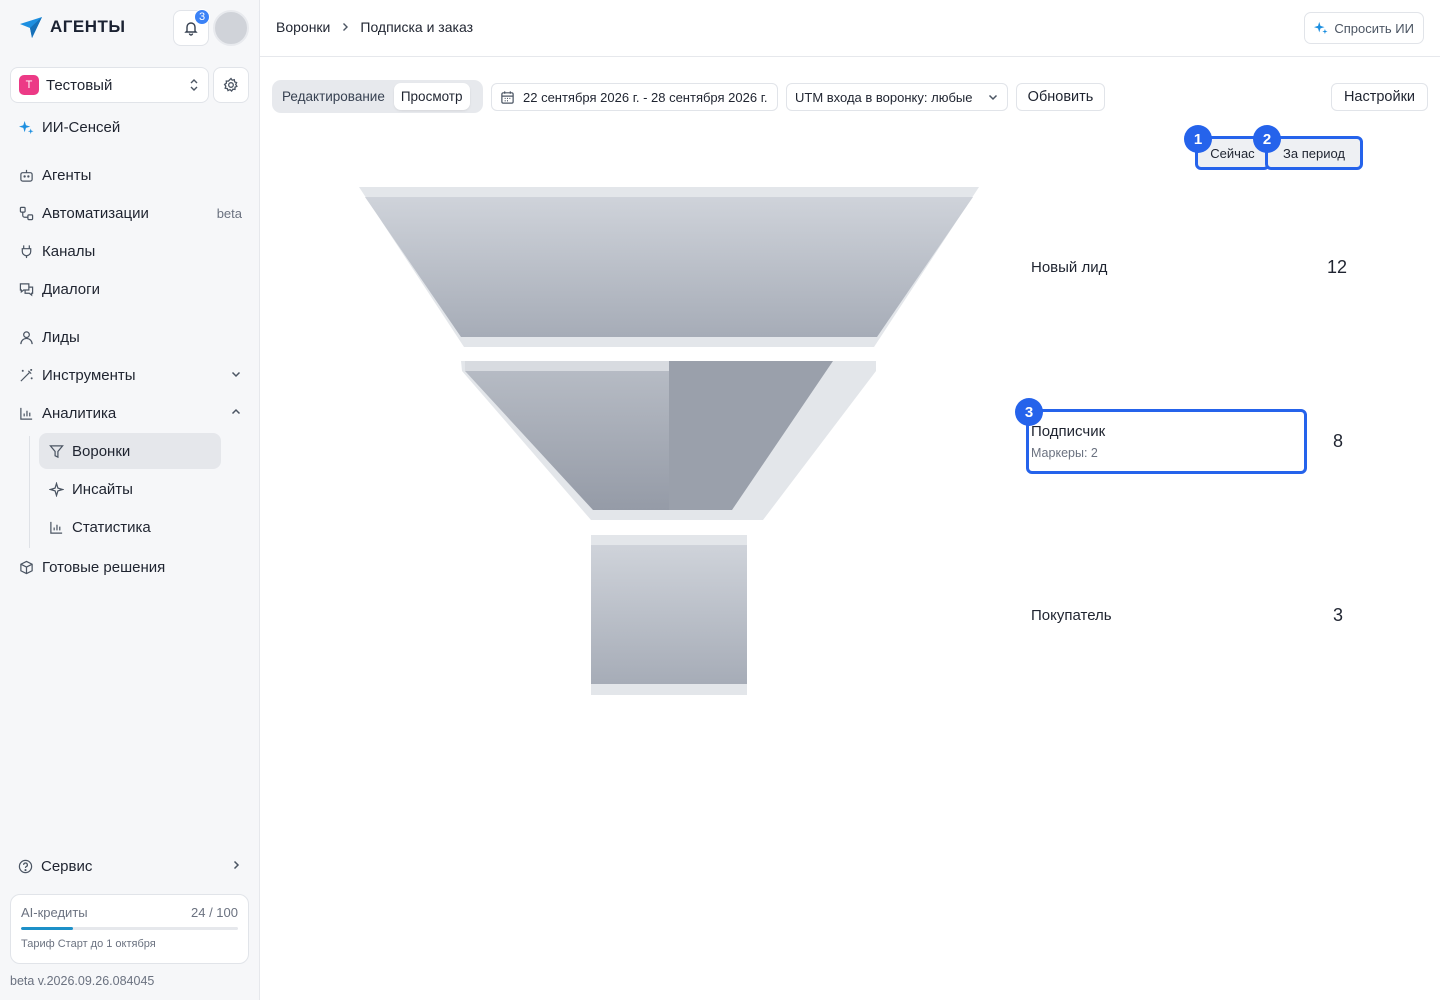 Image resolution: width=1440 pixels, height=1000 pixels. What do you see at coordinates (26, 375) in the screenshot?
I see `wand-icon` at bounding box center [26, 375].